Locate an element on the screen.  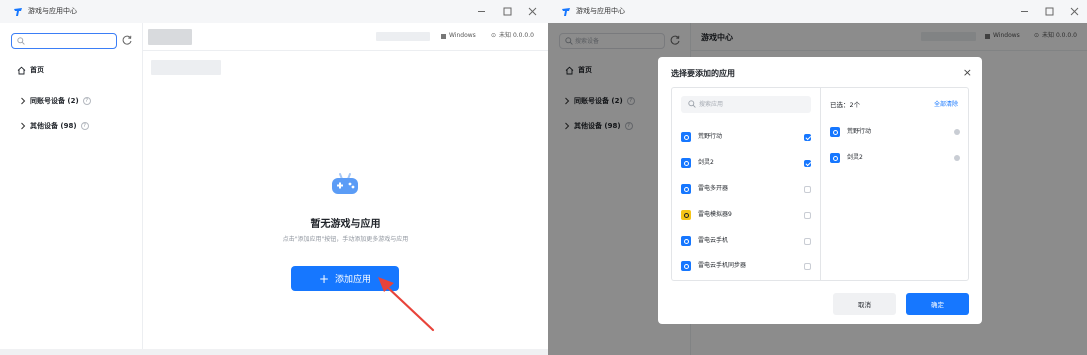
location-version-label: 未知 0.0.0.0 is located at coordinates (516, 35).